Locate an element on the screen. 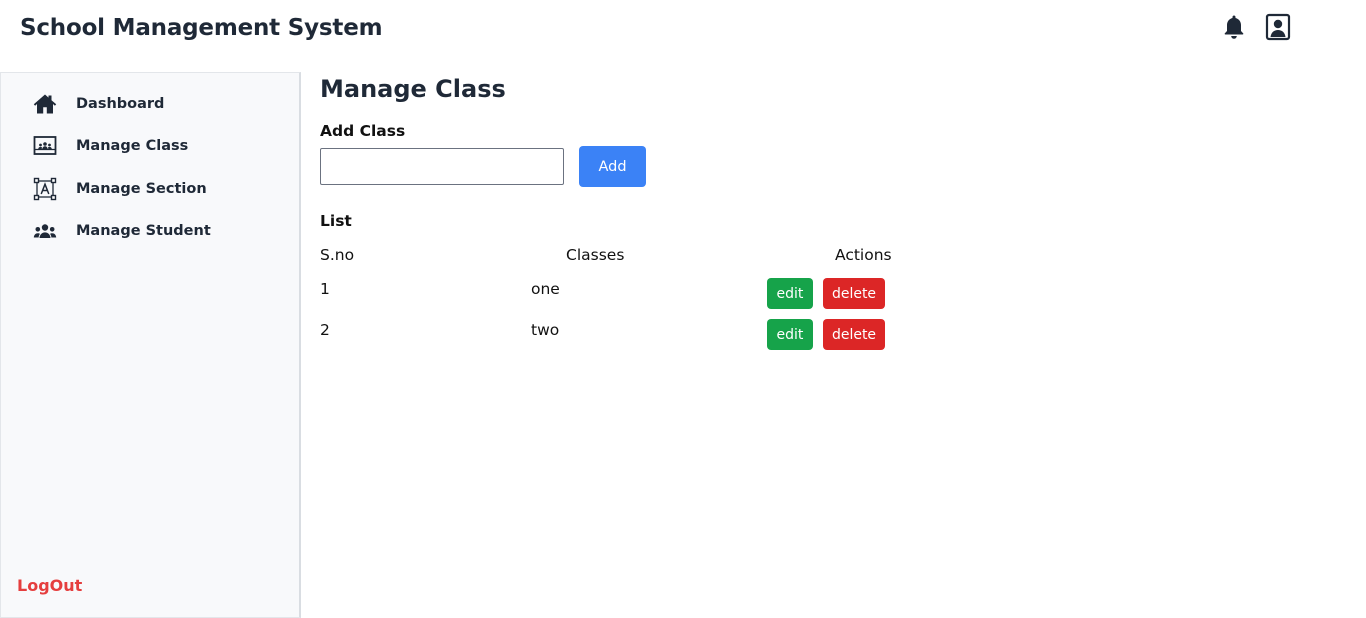 This screenshot has width=1366, height=618. user-profile-icon is located at coordinates (1278, 27).